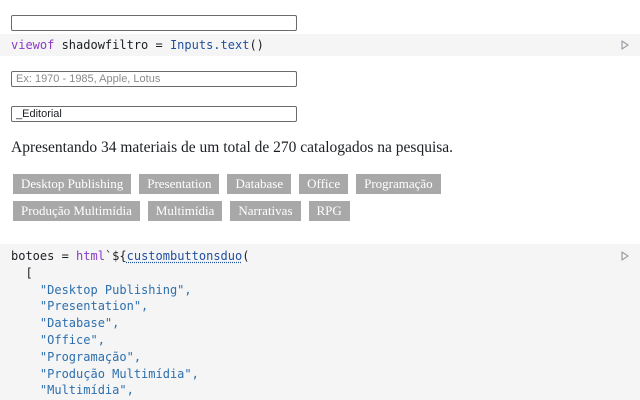  What do you see at coordinates (33, 45) in the screenshot?
I see `code-keyword: viewof` at bounding box center [33, 45].